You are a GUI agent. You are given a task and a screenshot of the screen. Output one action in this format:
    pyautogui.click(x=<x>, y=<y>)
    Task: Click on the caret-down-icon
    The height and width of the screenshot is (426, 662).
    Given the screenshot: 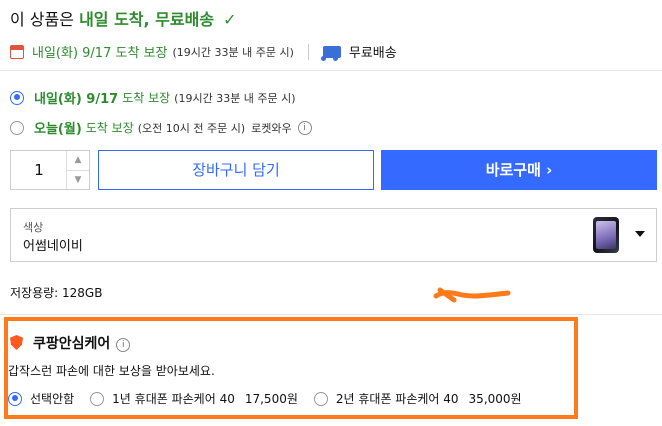 What is the action you would take?
    pyautogui.click(x=640, y=234)
    